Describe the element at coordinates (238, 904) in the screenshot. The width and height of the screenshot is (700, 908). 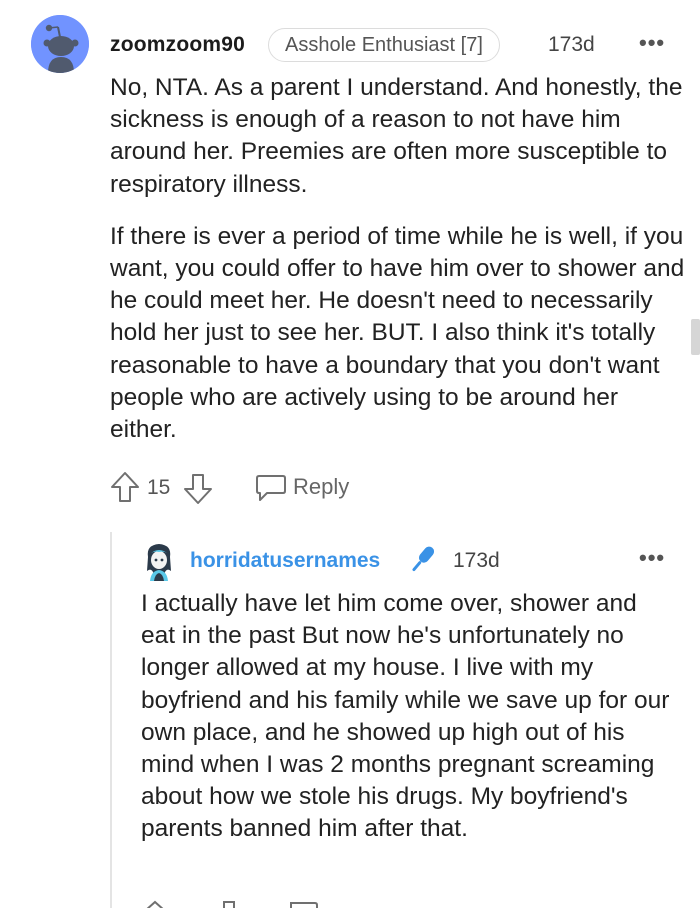
I see `reply-downvote-button` at that location.